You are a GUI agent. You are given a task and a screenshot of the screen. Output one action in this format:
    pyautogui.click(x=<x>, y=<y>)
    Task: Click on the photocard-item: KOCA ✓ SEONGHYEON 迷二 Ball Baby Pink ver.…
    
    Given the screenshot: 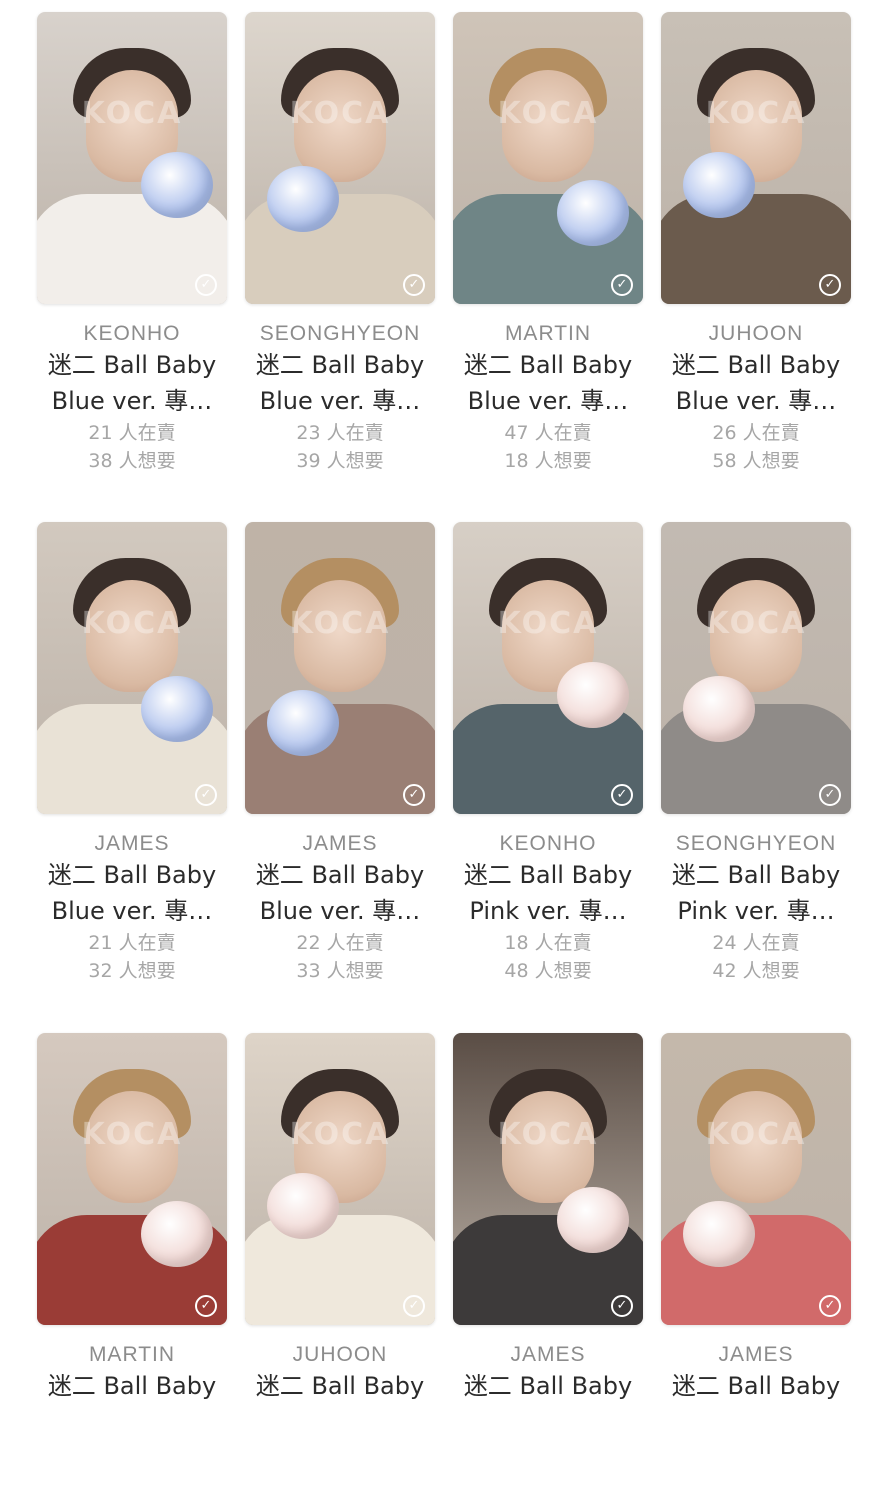 What is the action you would take?
    pyautogui.click(x=756, y=753)
    